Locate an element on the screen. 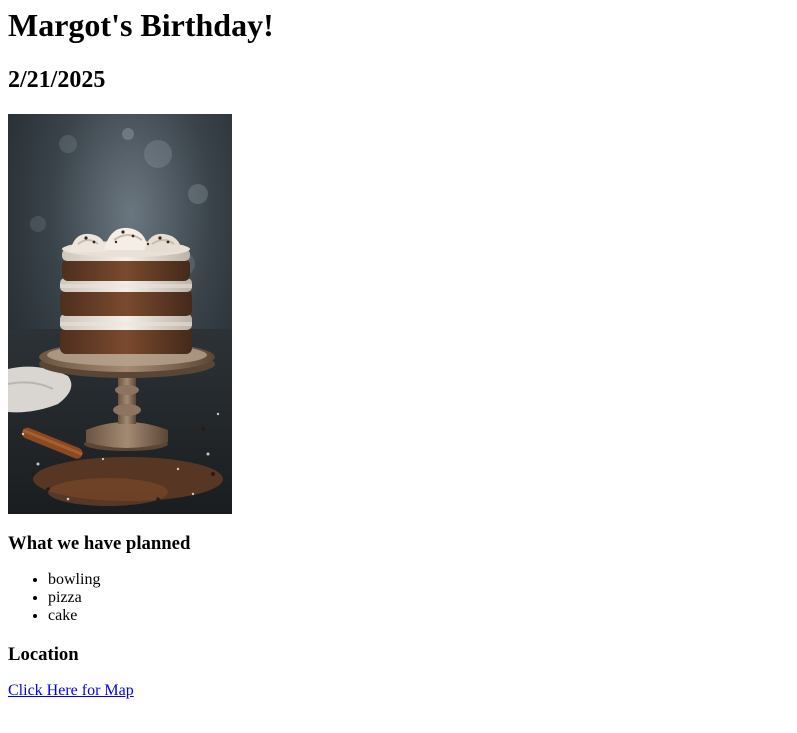 The width and height of the screenshot is (797, 733). plans-heading: What we have planned is located at coordinates (99, 543).